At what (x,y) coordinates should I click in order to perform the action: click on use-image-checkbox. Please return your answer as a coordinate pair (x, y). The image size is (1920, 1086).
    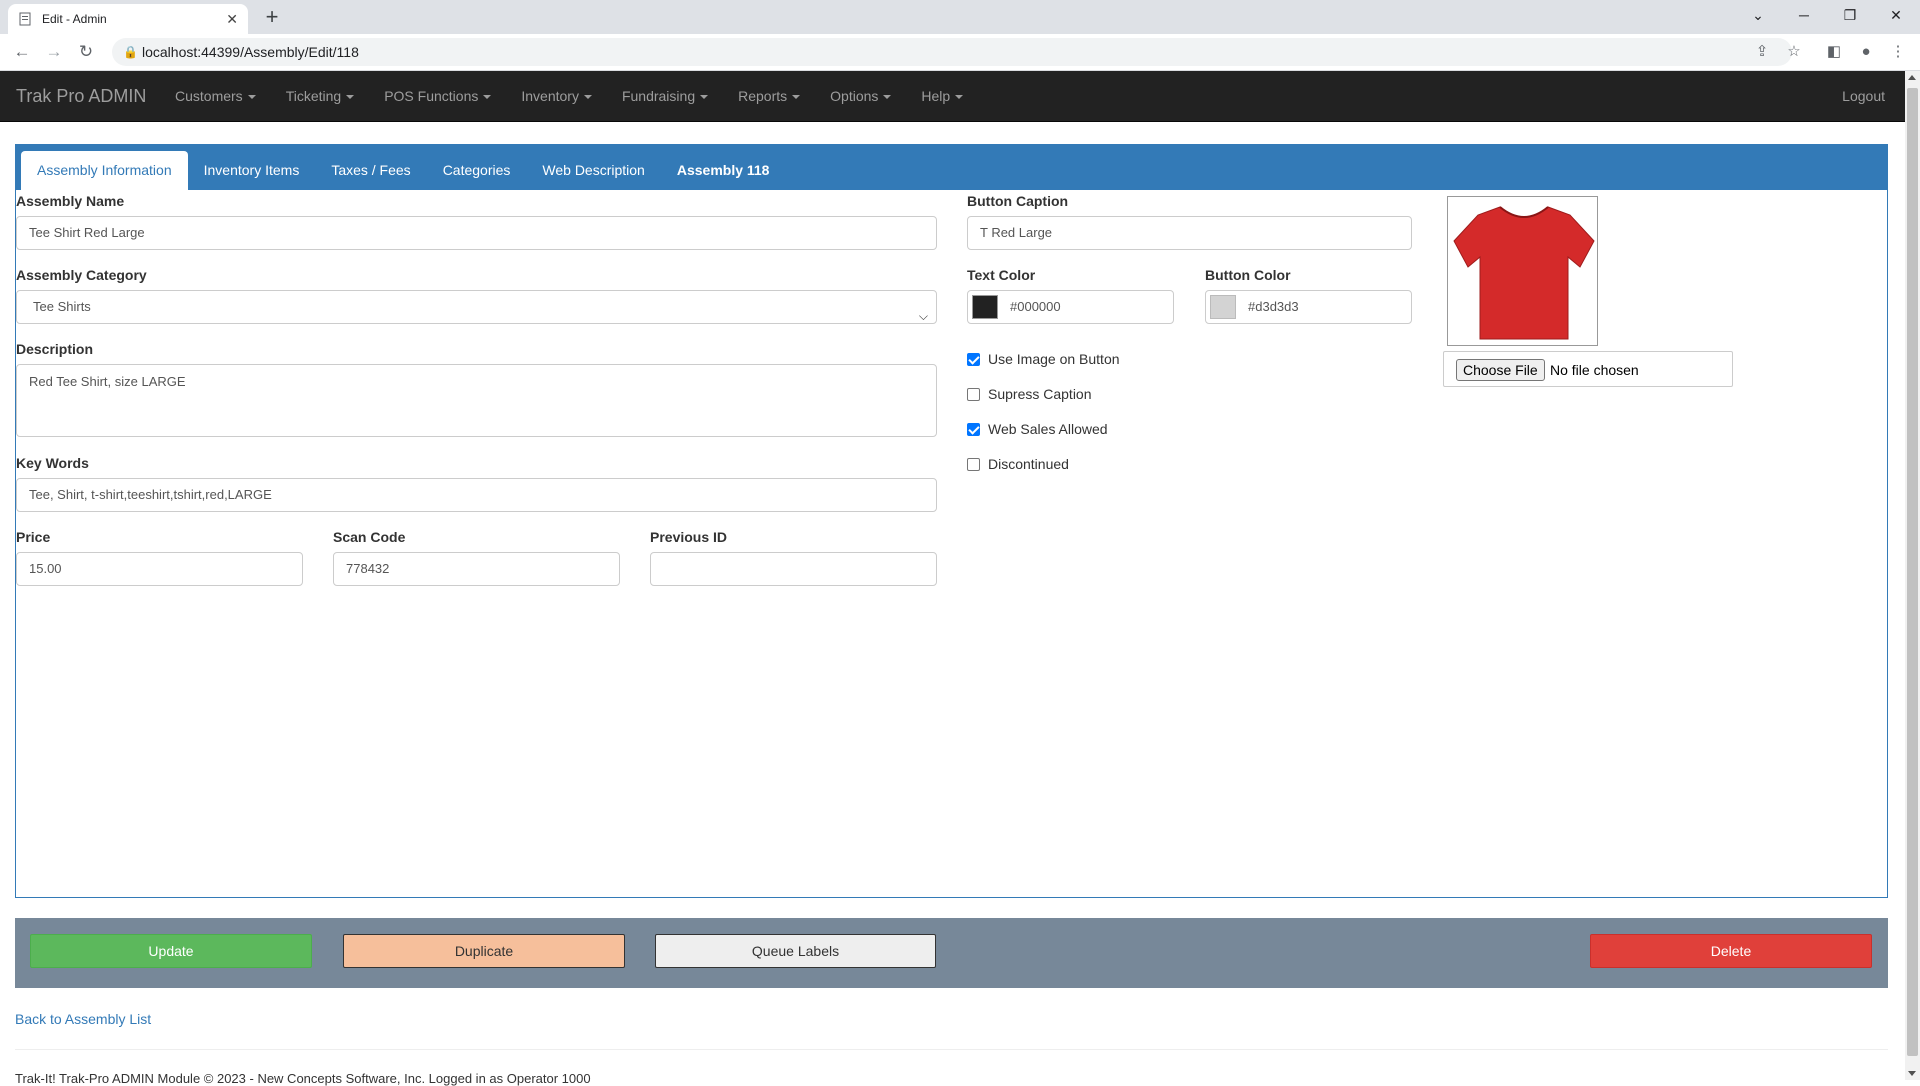
    Looking at the image, I should click on (973, 359).